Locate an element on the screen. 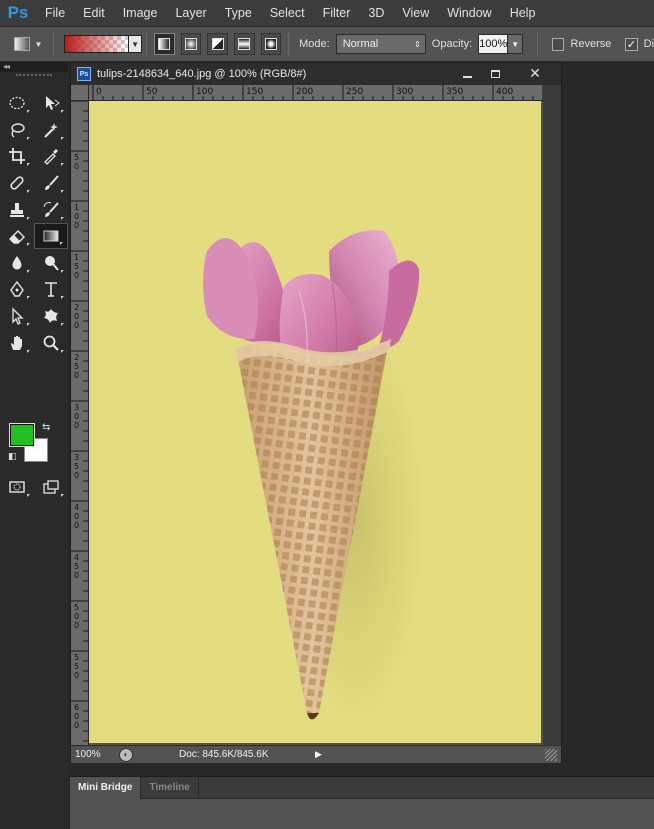 This screenshot has width=654, height=829. hand-tool is located at coordinates (17, 343).